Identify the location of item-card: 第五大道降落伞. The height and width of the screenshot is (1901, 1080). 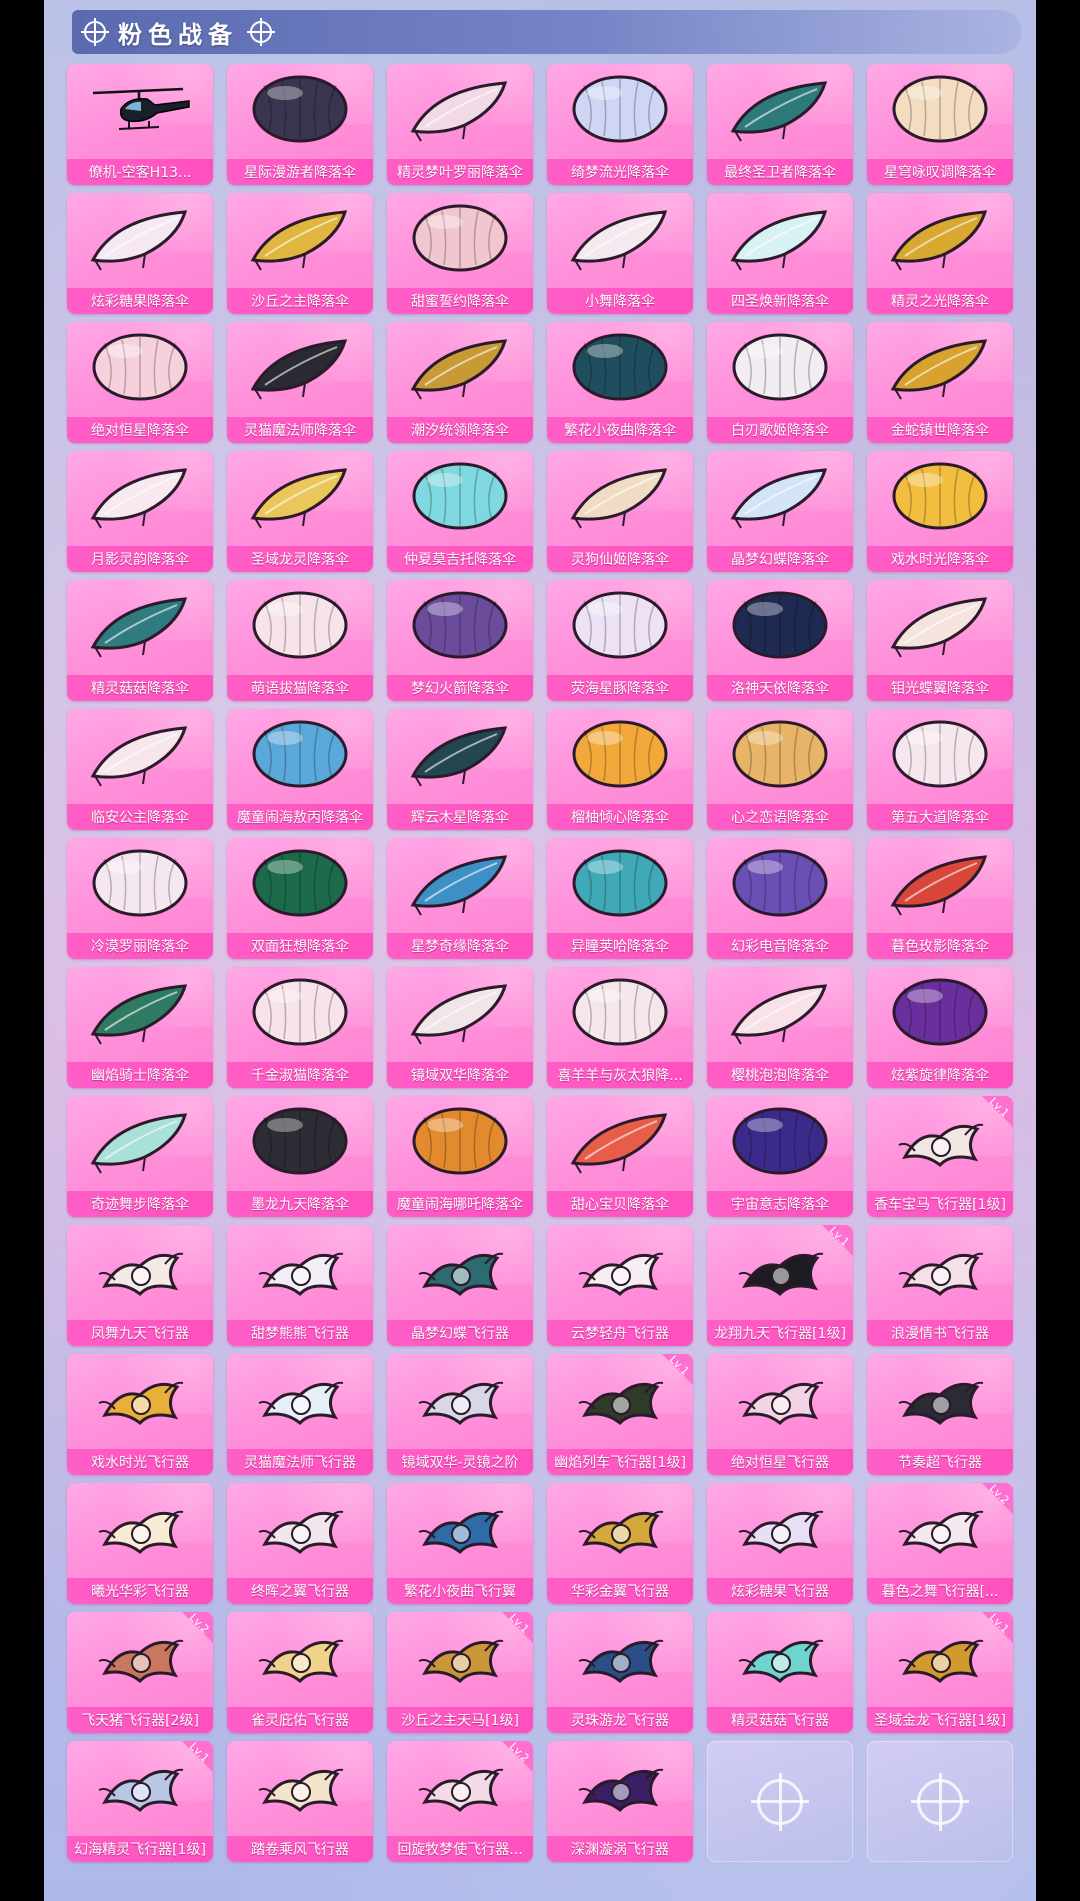
(940, 769).